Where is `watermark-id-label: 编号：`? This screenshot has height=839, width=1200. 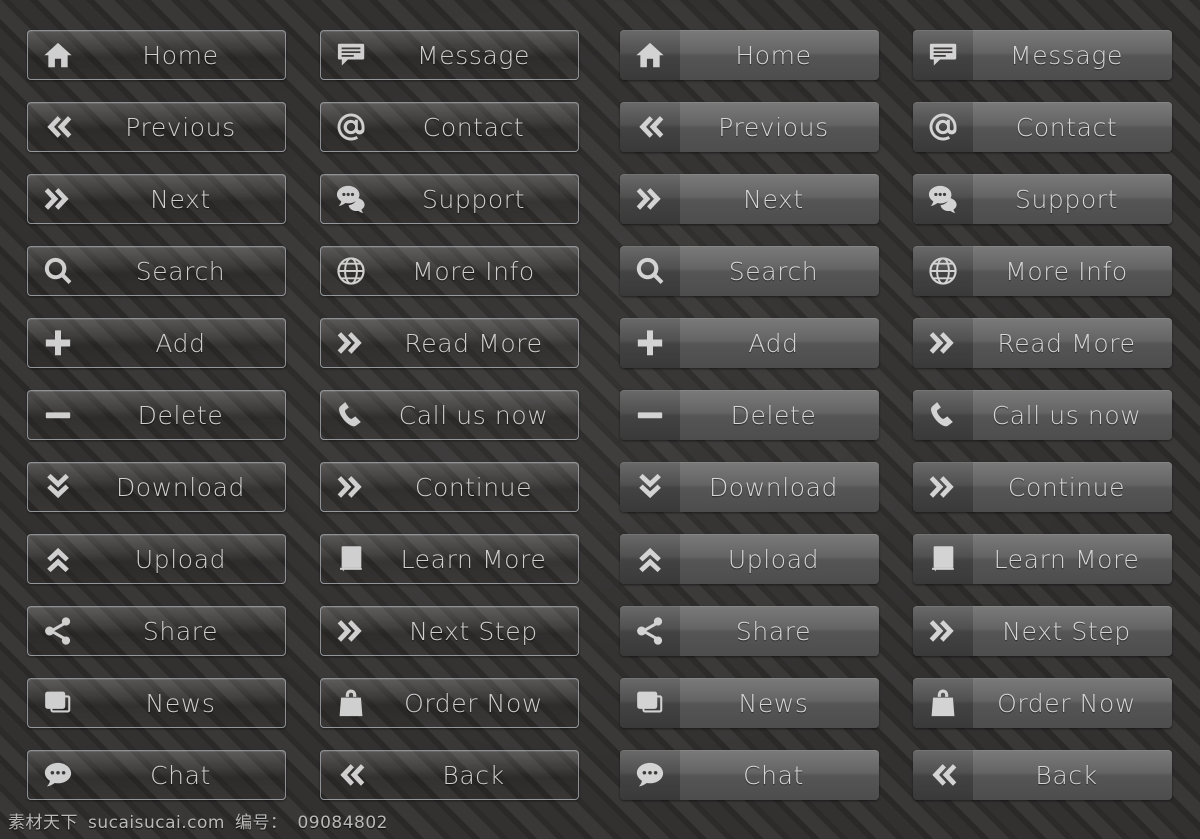
watermark-id-label: 编号： is located at coordinates (261, 823).